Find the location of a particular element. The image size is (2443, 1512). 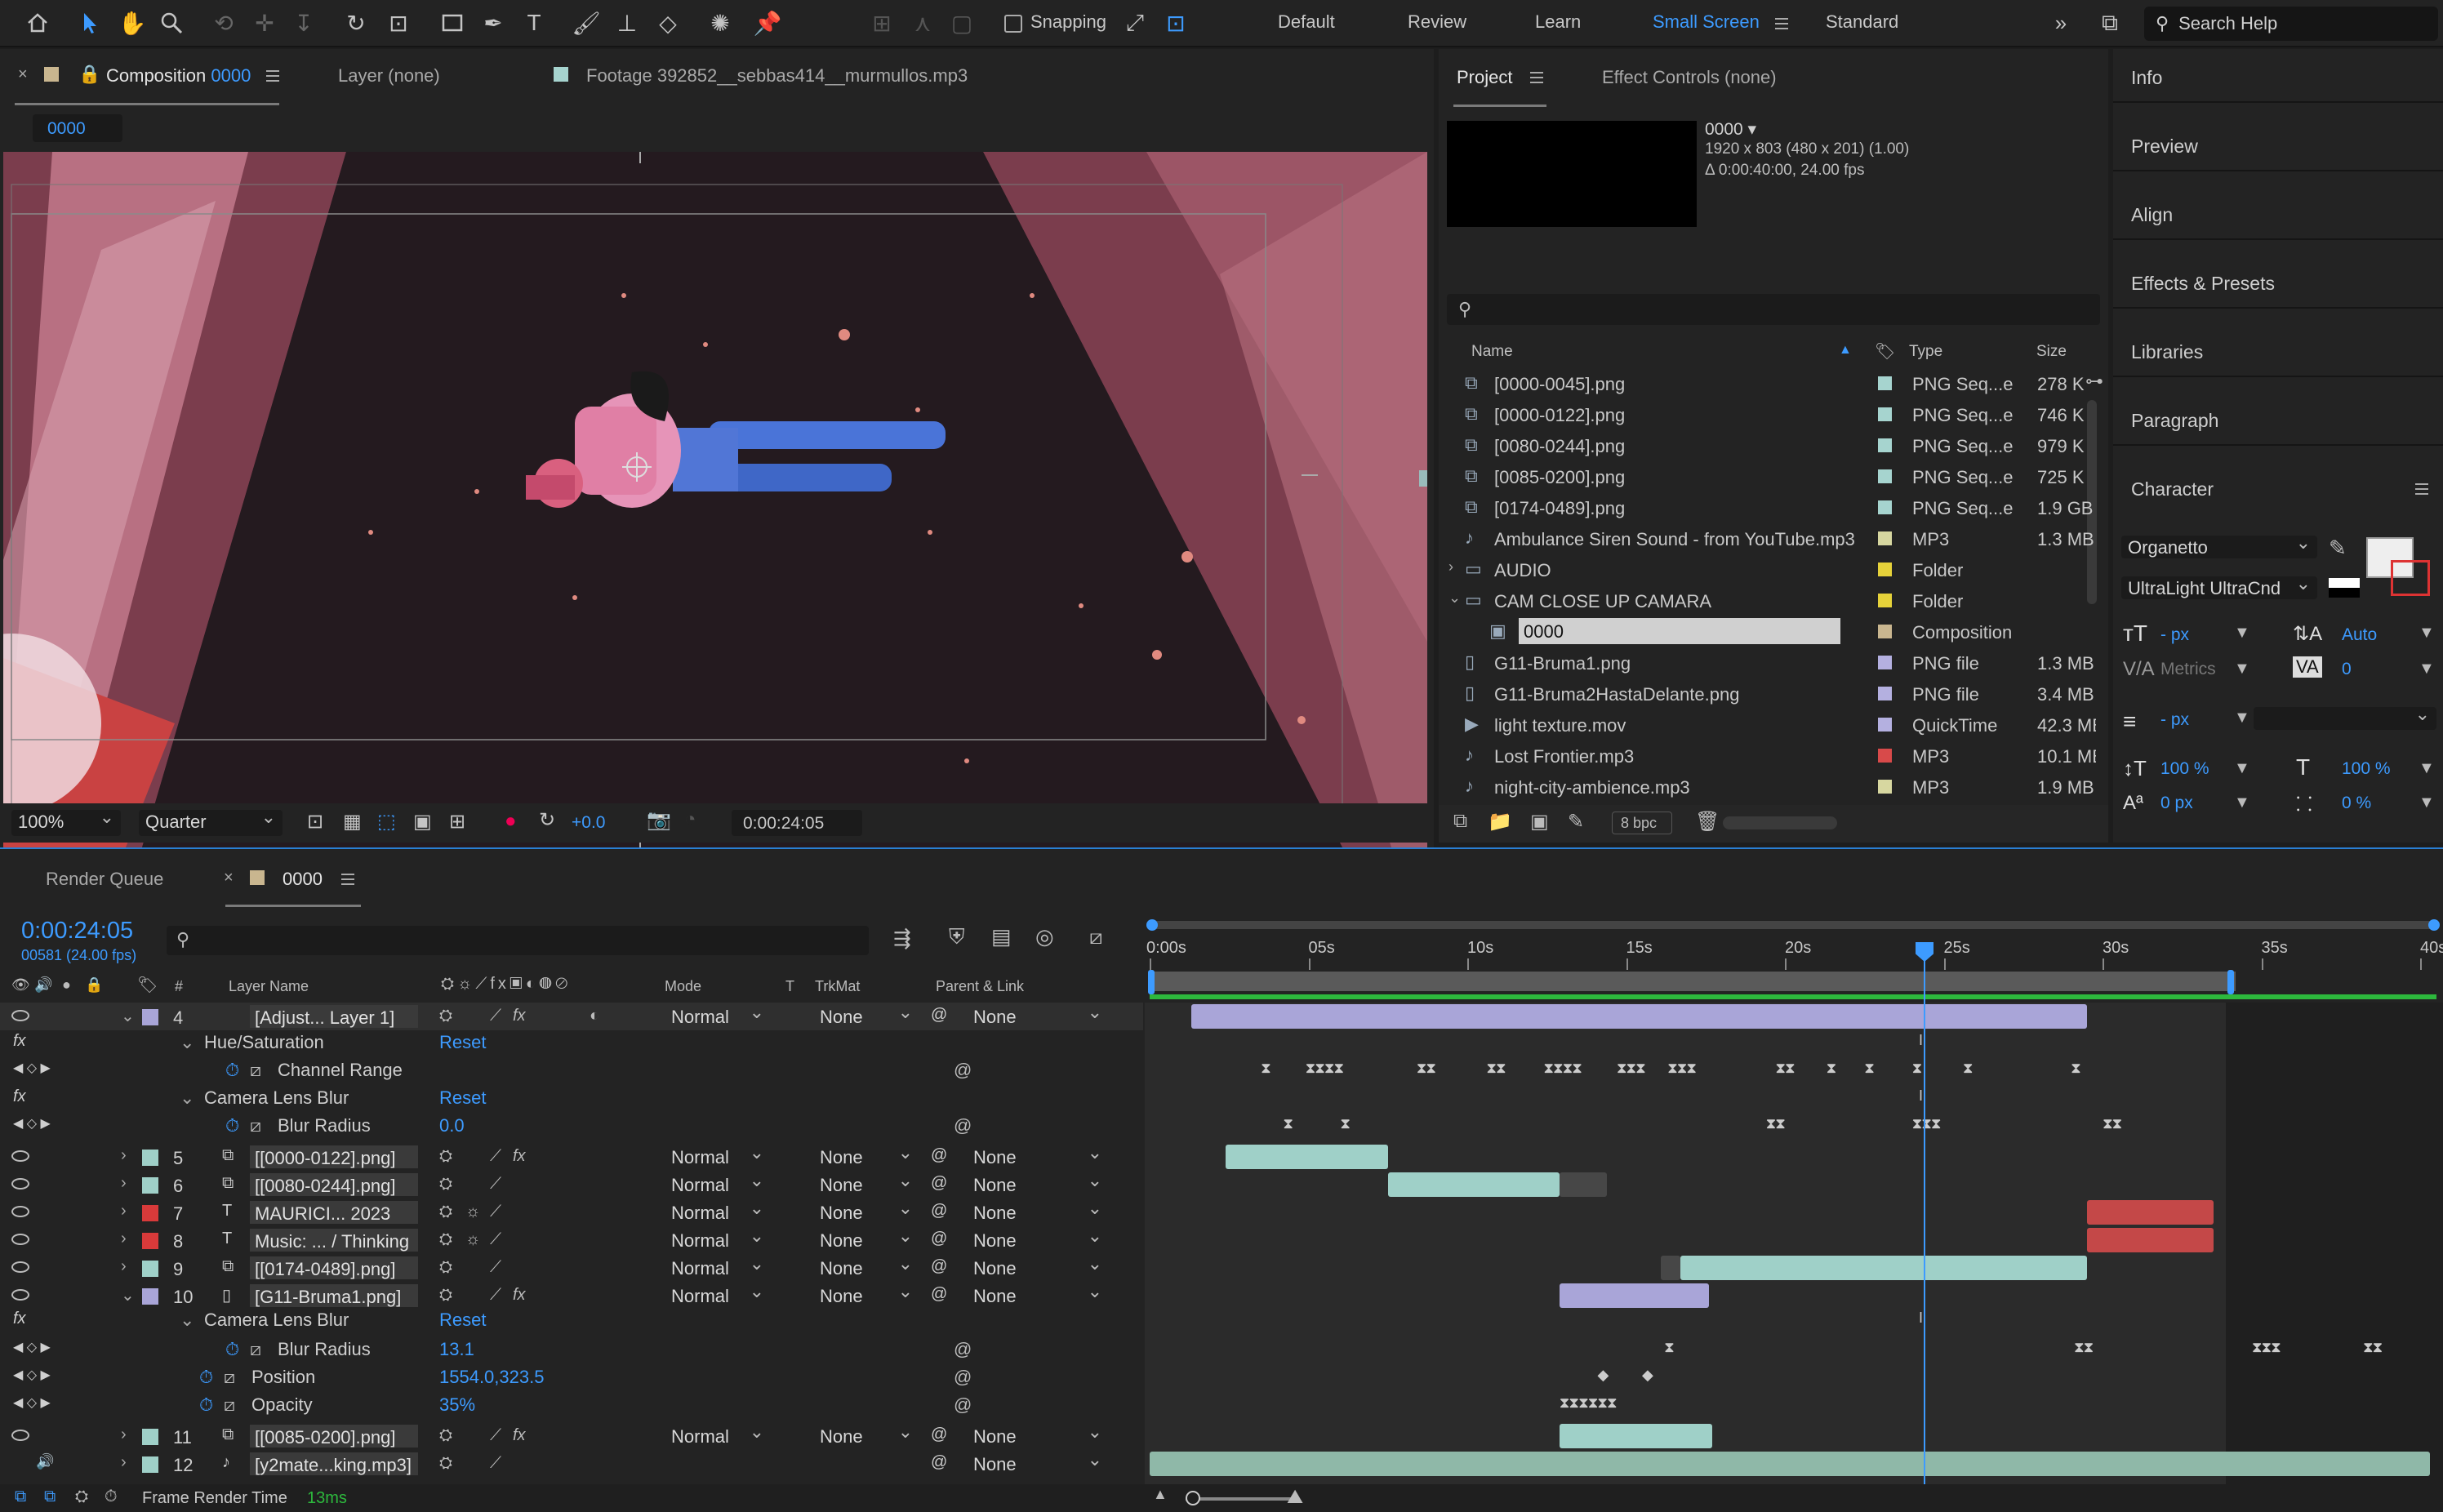

track-matte-dropdown: None is located at coordinates (866, 1183).